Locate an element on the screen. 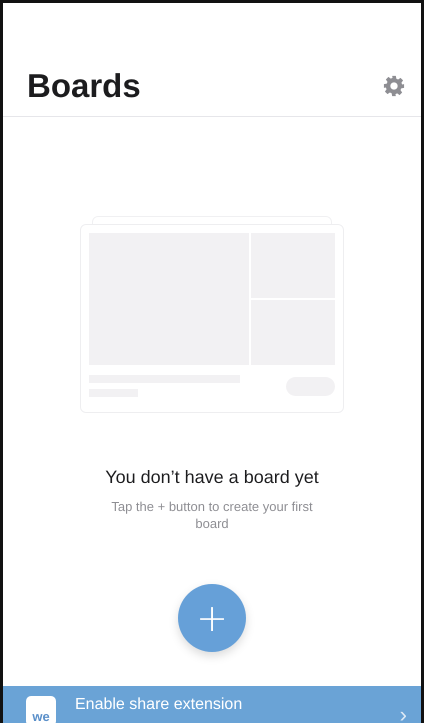 The image size is (424, 723). share-extension-banner: we Enable share extension › is located at coordinates (212, 704).